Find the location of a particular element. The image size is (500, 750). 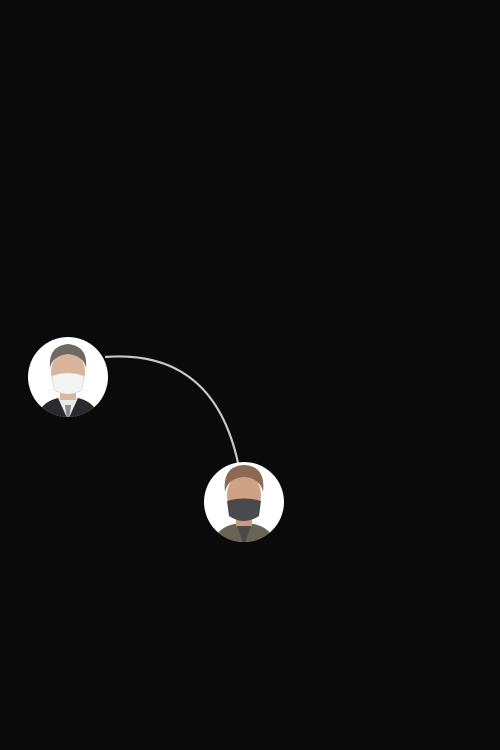

graph-canvas is located at coordinates (156, 441).